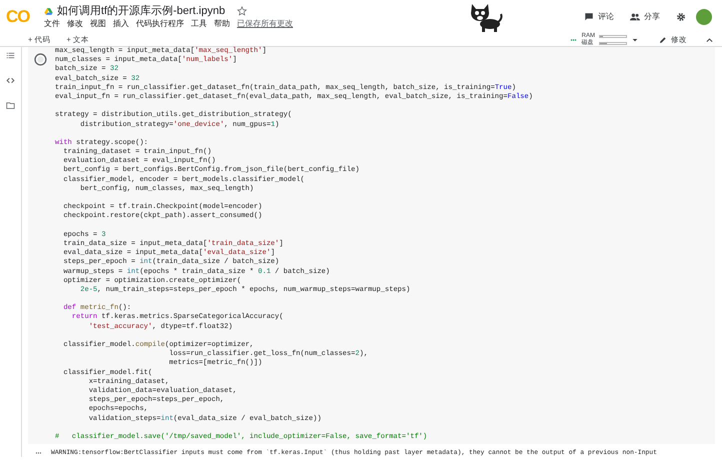 The width and height of the screenshot is (722, 468). Describe the element at coordinates (681, 17) in the screenshot. I see `settings-icon` at that location.